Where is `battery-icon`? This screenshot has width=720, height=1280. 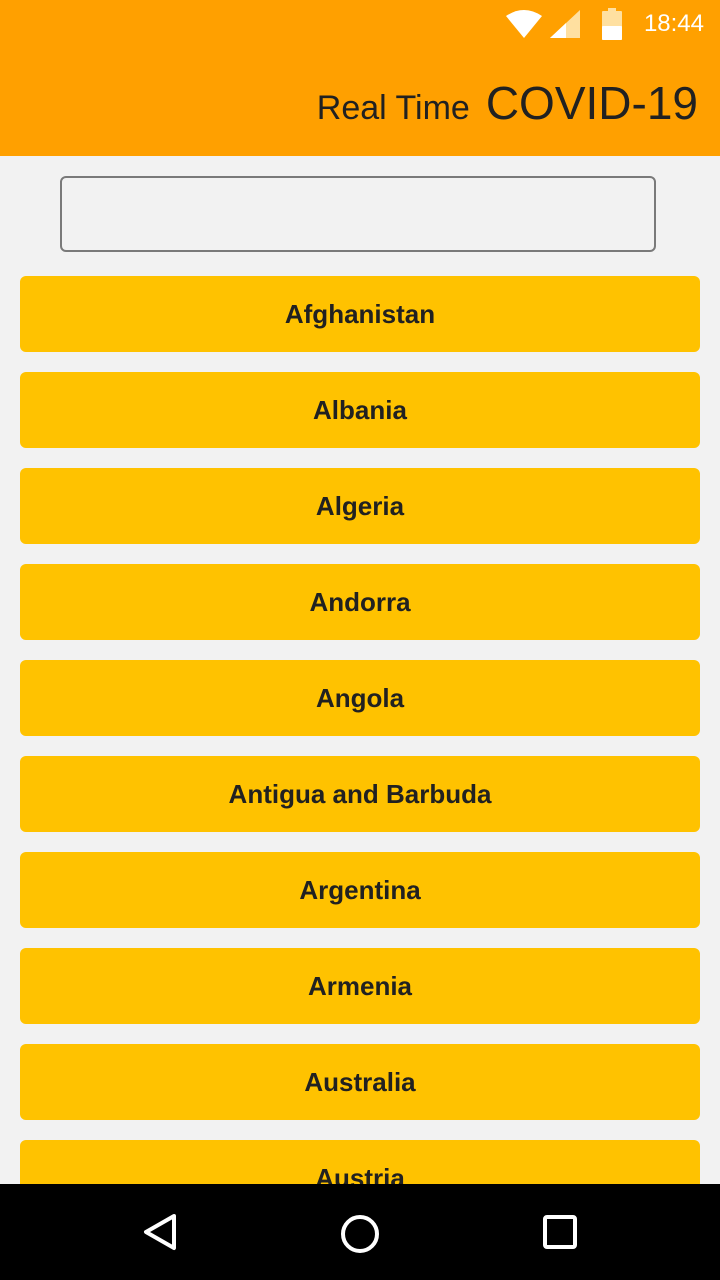
battery-icon is located at coordinates (612, 24).